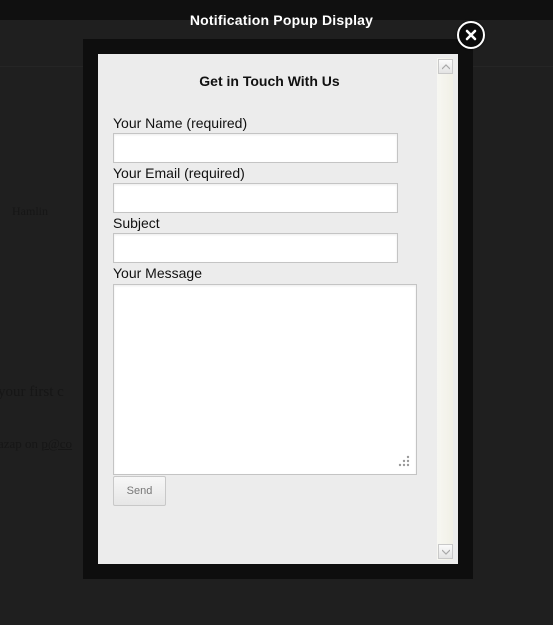  Describe the element at coordinates (32, 392) in the screenshot. I see `background-text: your first c` at that location.